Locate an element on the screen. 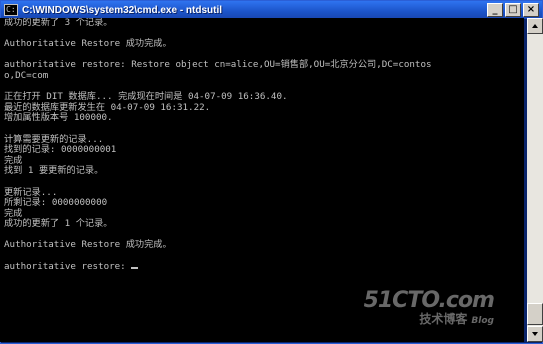  console-line: 增加属性版本号 100000. is located at coordinates (58, 118).